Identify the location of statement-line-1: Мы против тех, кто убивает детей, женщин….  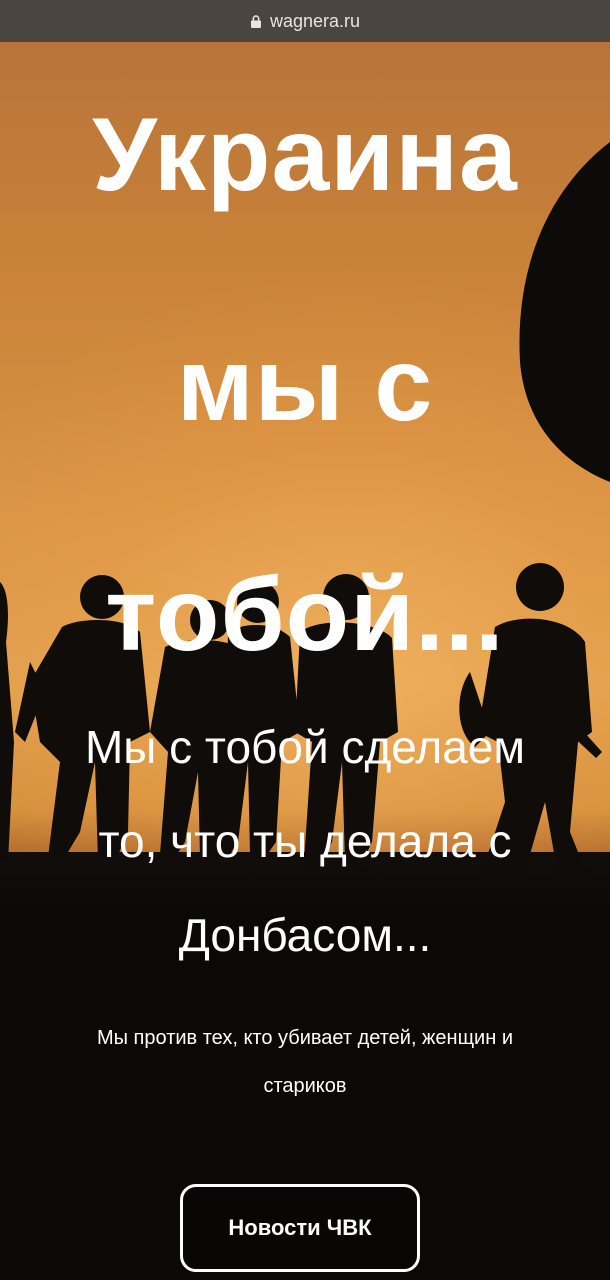
(305, 1038).